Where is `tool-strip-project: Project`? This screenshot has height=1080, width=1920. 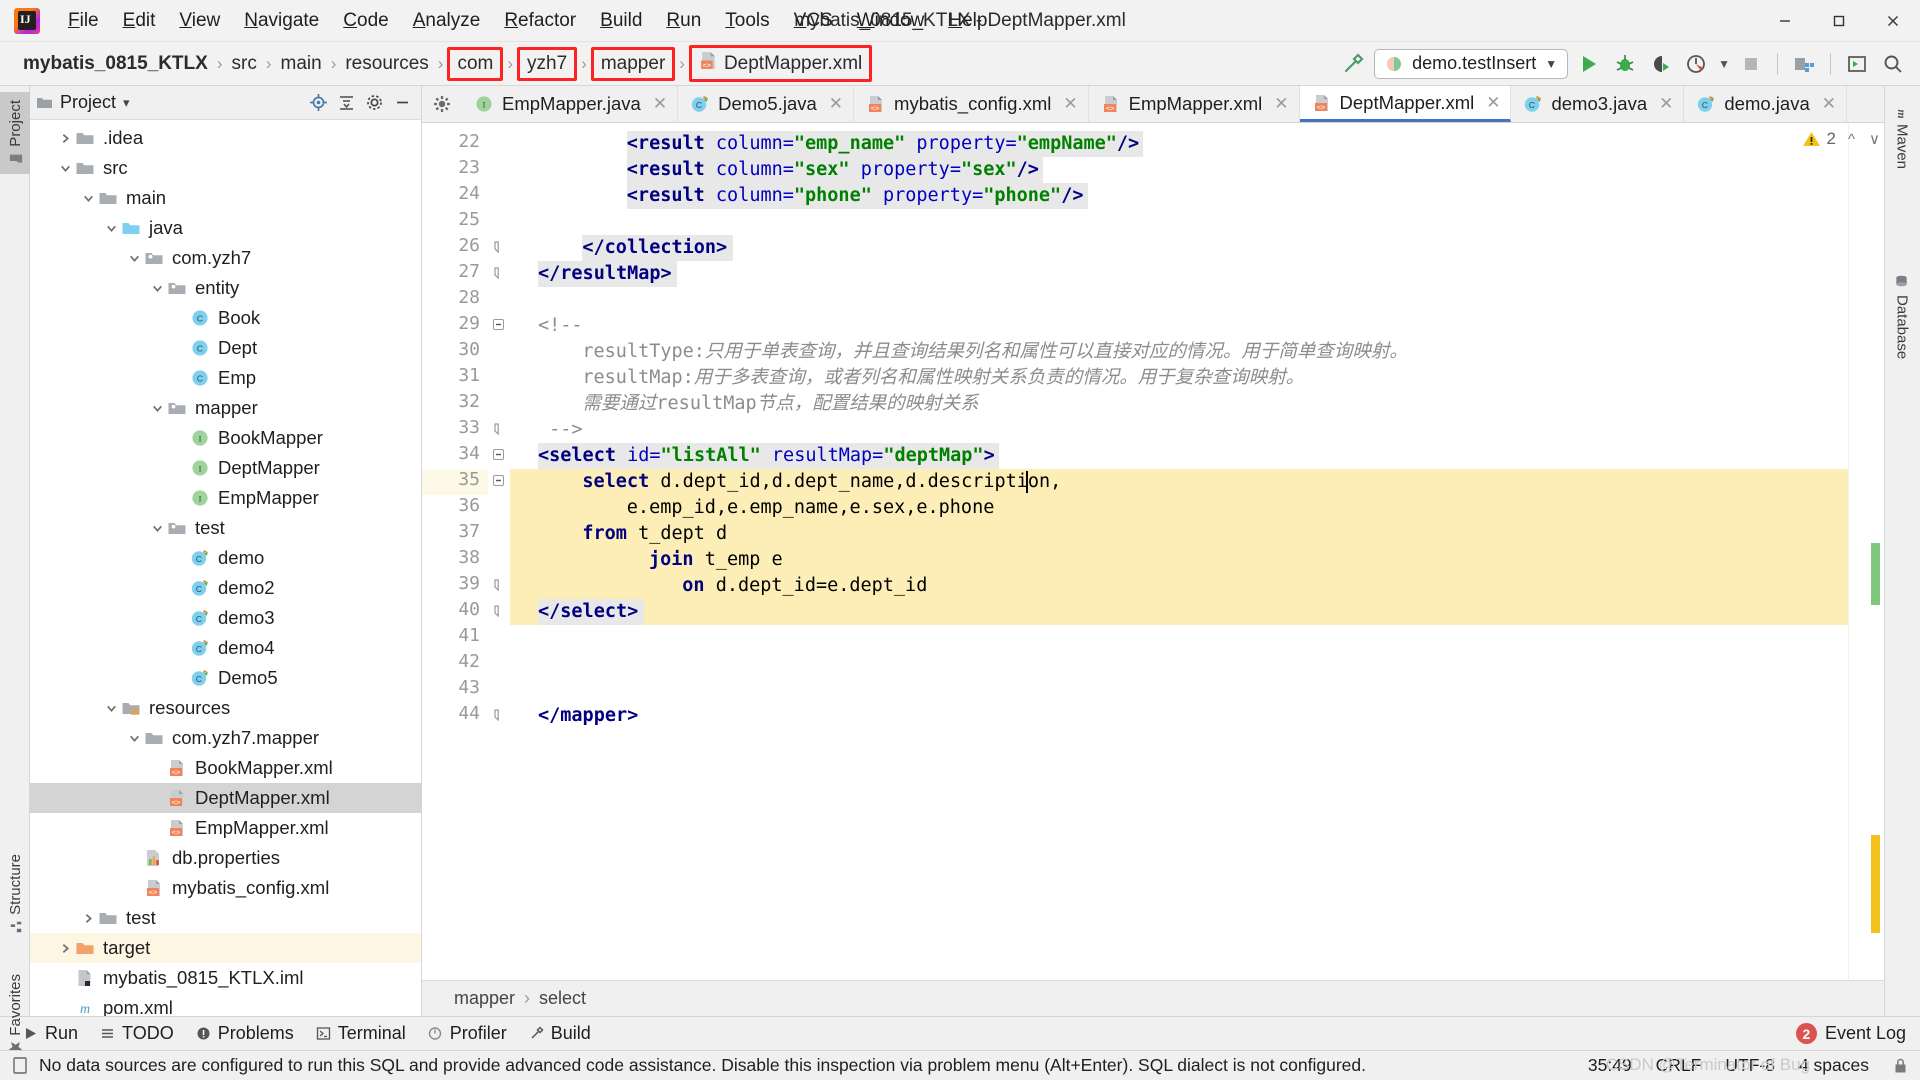 tool-strip-project: Project is located at coordinates (15, 133).